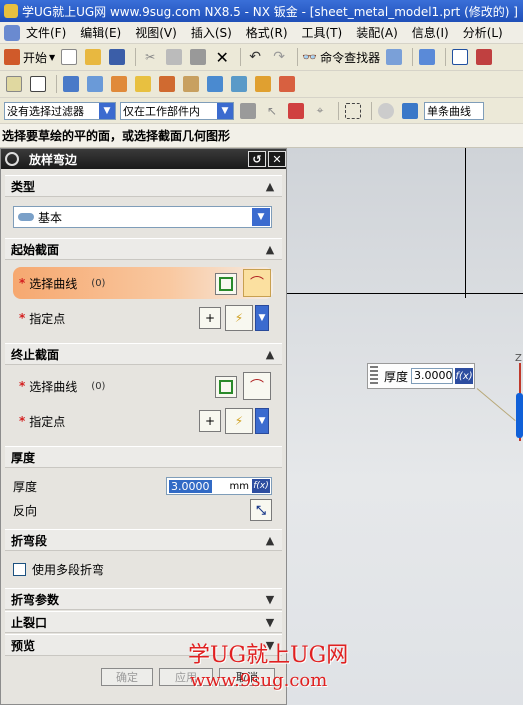  Describe the element at coordinates (267, 32) in the screenshot. I see `menu-format: 格式(R)` at that location.